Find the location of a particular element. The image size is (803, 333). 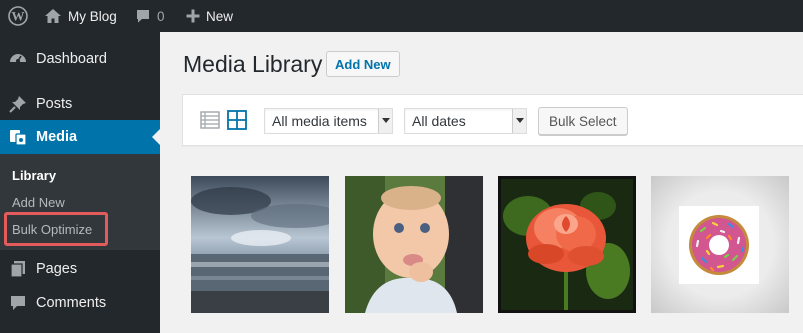

new-content-link: New is located at coordinates (209, 16).